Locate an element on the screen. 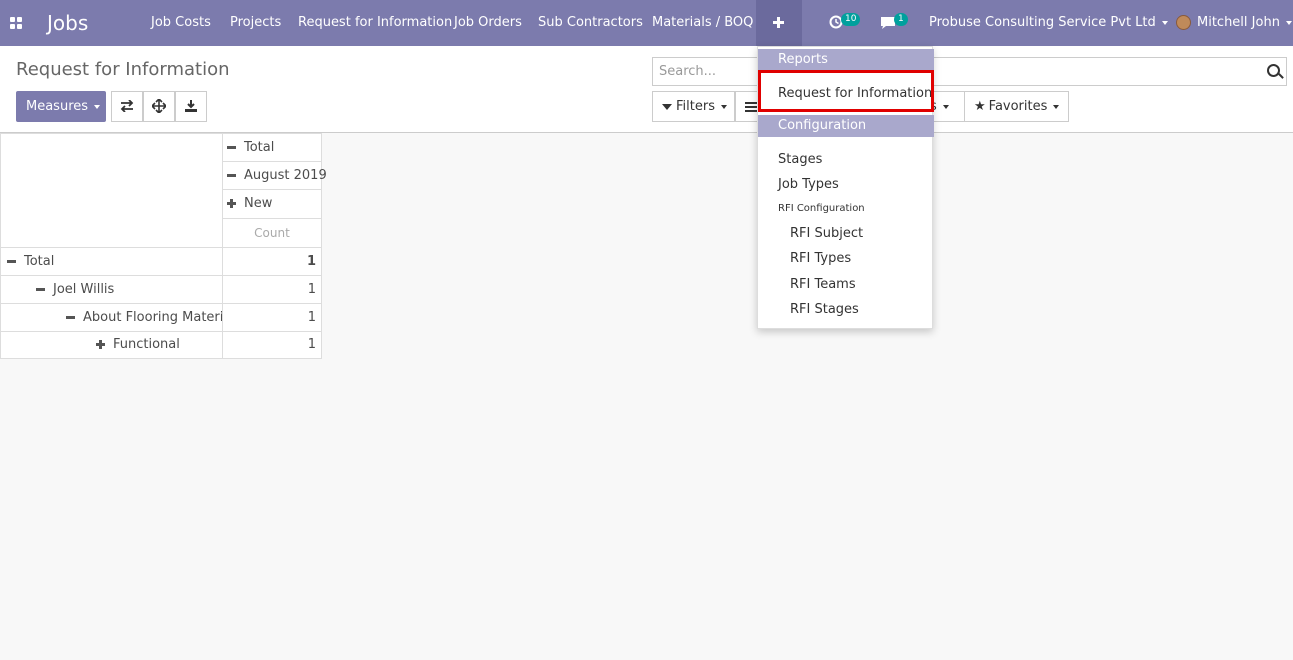  menu-request-for-information: Request for Information is located at coordinates (375, 23).